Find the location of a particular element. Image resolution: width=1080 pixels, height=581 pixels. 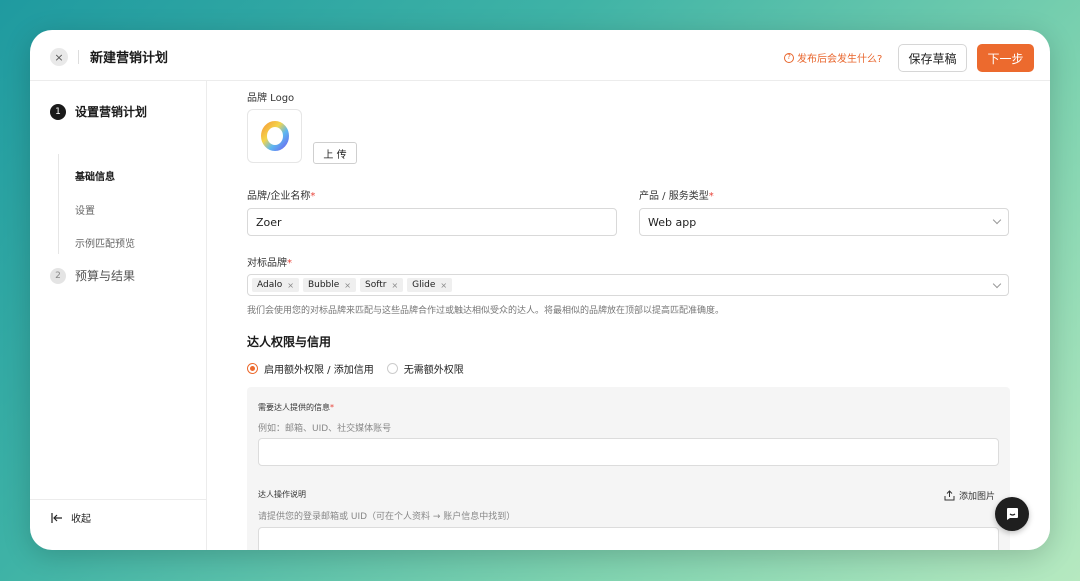

brand-name-input: Zoer is located at coordinates (432, 222).